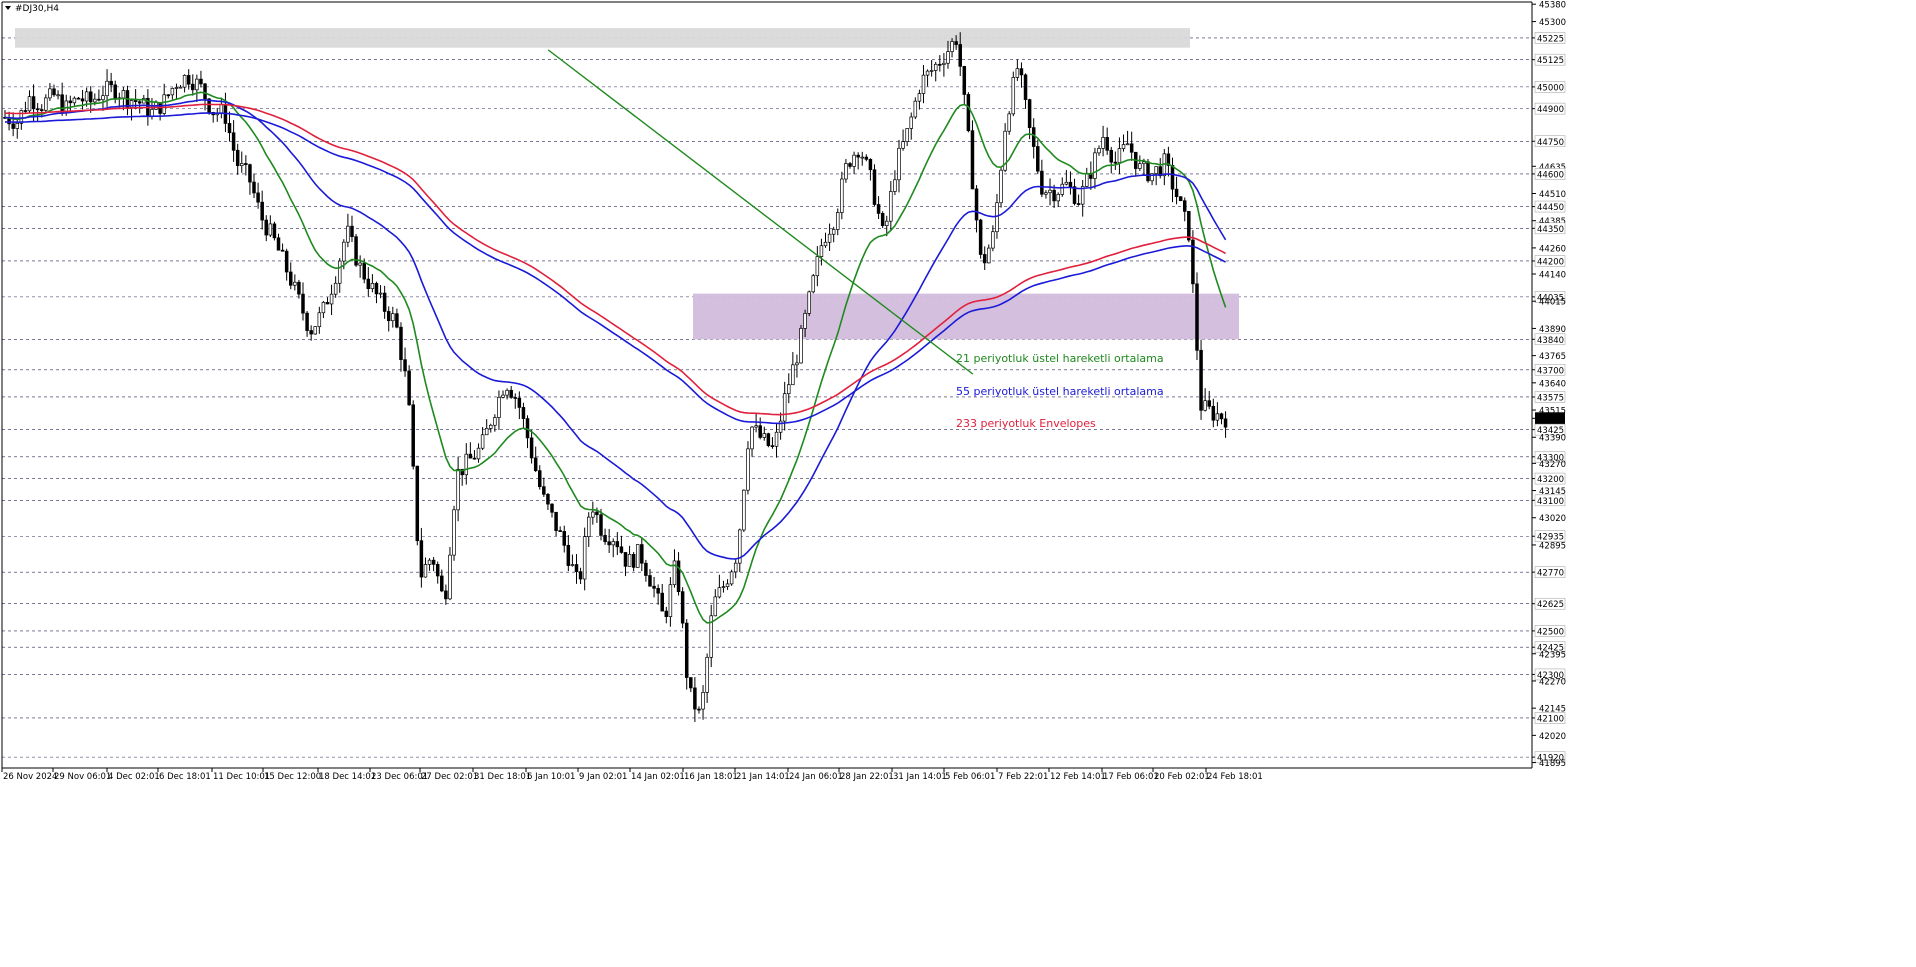 Image resolution: width=1916 pixels, height=967 pixels. What do you see at coordinates (1552, 330) in the screenshot?
I see `price-tick-label: 43890` at bounding box center [1552, 330].